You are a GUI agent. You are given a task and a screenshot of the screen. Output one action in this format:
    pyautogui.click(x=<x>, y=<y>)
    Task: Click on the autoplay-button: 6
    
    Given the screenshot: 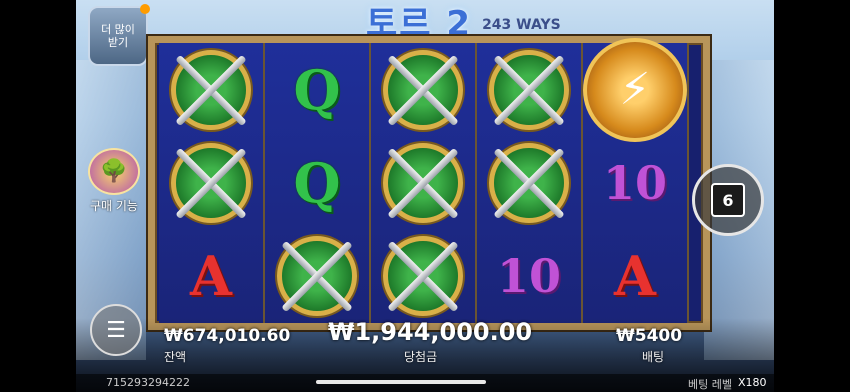 What is the action you would take?
    pyautogui.click(x=728, y=200)
    